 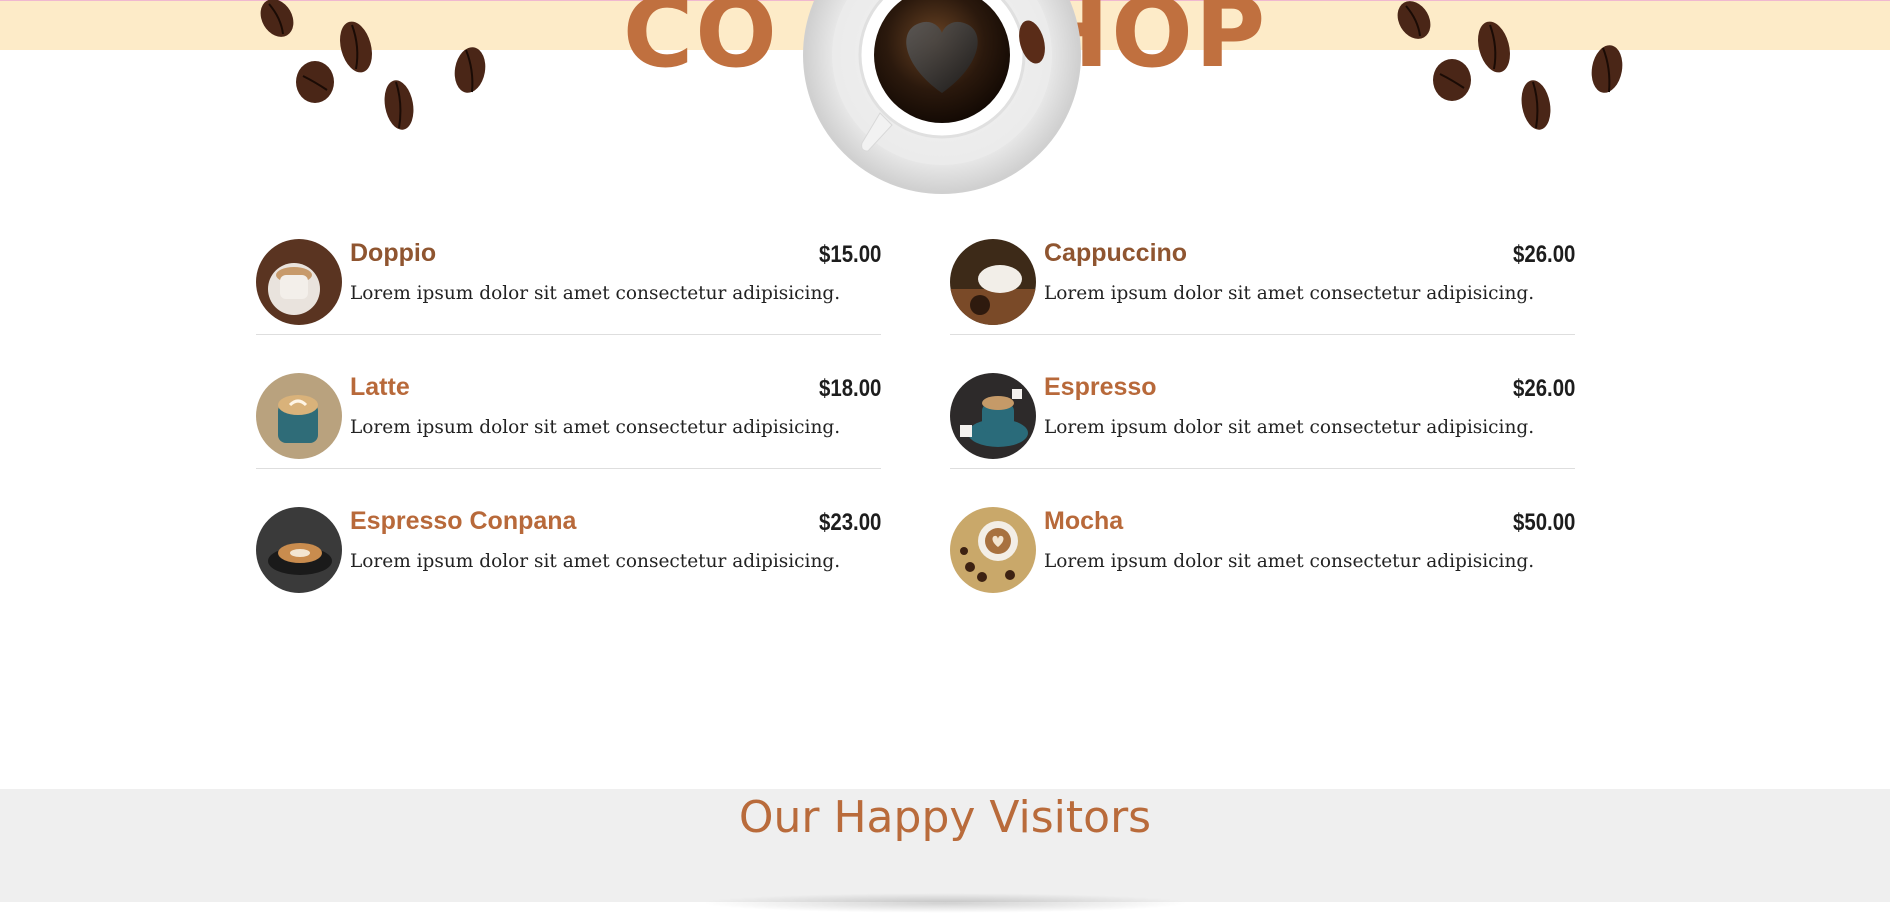 What do you see at coordinates (1116, 253) in the screenshot?
I see `menu-item-name: Cappuccino` at bounding box center [1116, 253].